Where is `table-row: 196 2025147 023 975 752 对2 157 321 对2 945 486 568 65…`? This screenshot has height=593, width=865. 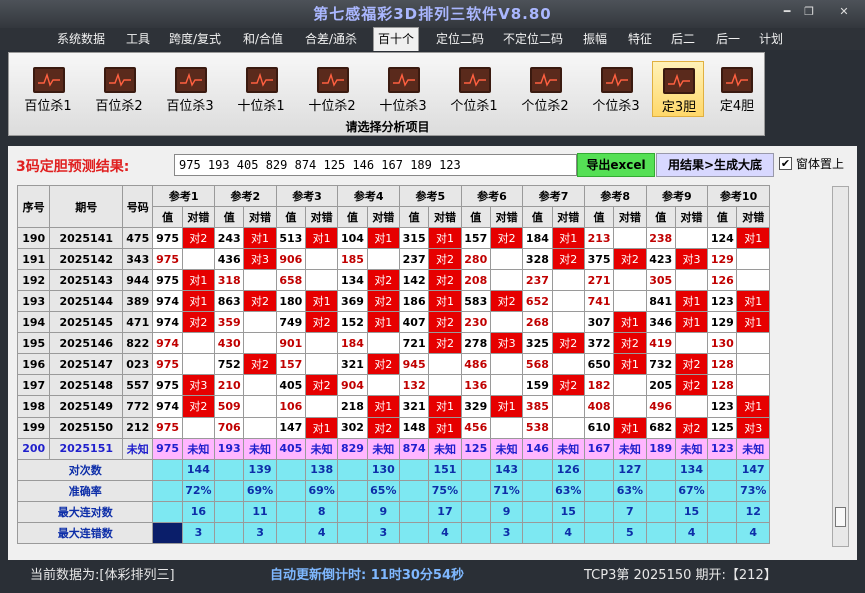 table-row: 196 2025147 023 975 752 对2 157 321 对2 945 486 568 65… is located at coordinates (393, 364).